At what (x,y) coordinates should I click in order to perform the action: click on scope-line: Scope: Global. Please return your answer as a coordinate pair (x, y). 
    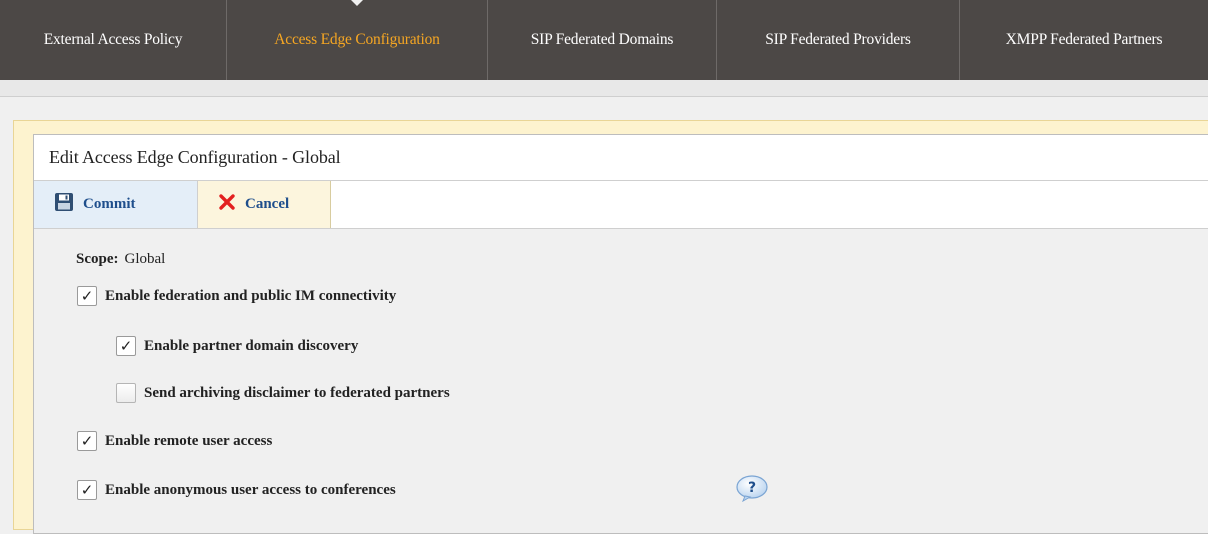
    Looking at the image, I should click on (120, 259).